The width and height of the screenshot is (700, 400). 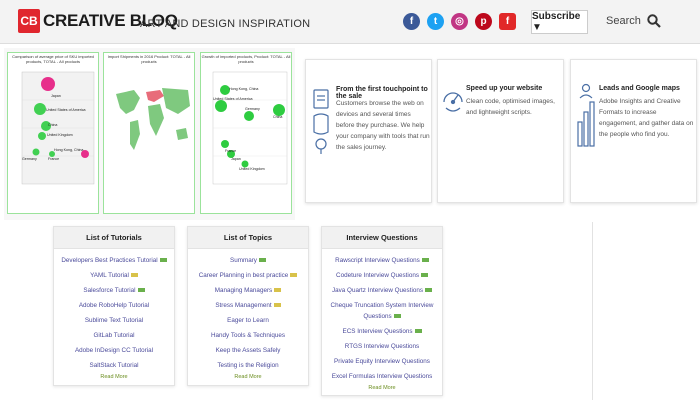 I want to click on twitter-icon: t, so click(x=435, y=21).